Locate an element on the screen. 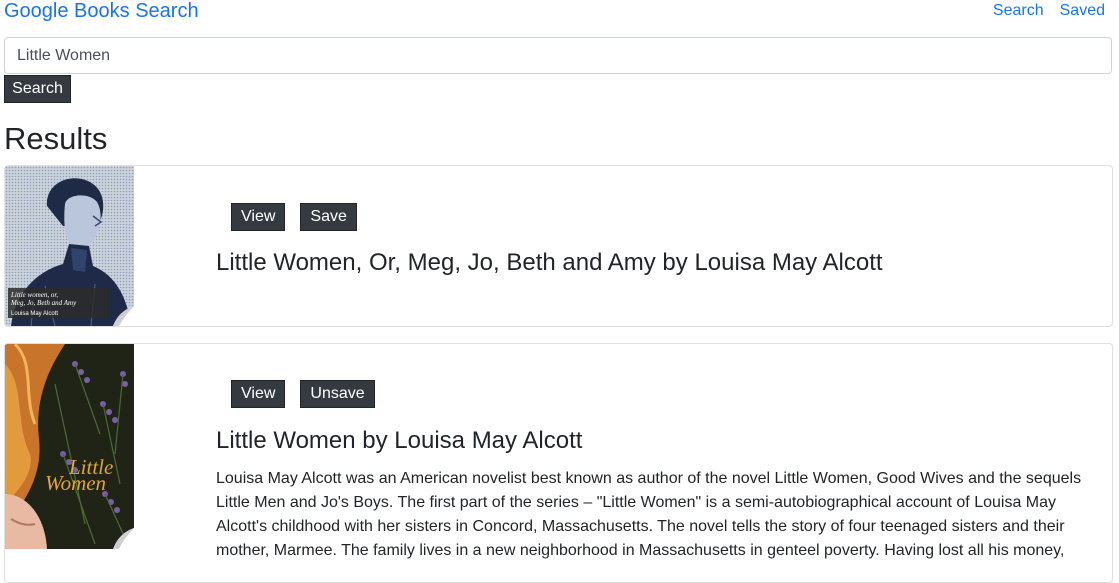 This screenshot has height=583, width=1119. results-heading: Results is located at coordinates (56, 138).